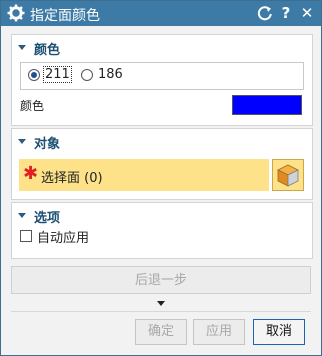 Image resolution: width=322 pixels, height=356 pixels. Describe the element at coordinates (26, 236) in the screenshot. I see `auto-apply-checkbox` at that location.